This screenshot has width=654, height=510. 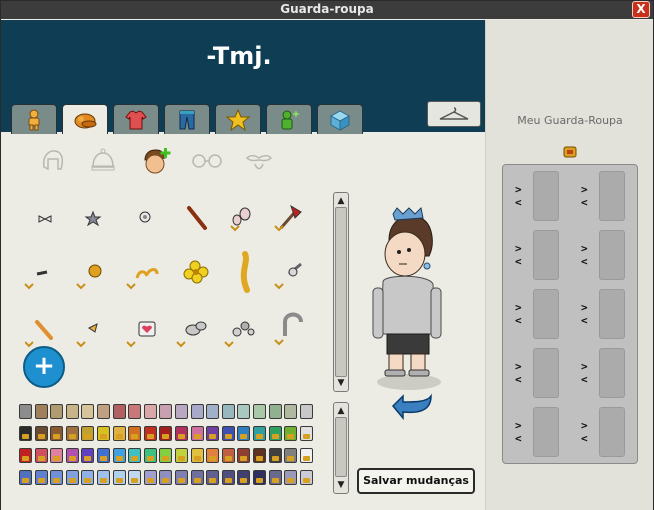 I want to click on item-sunglasses, so click(x=41, y=274).